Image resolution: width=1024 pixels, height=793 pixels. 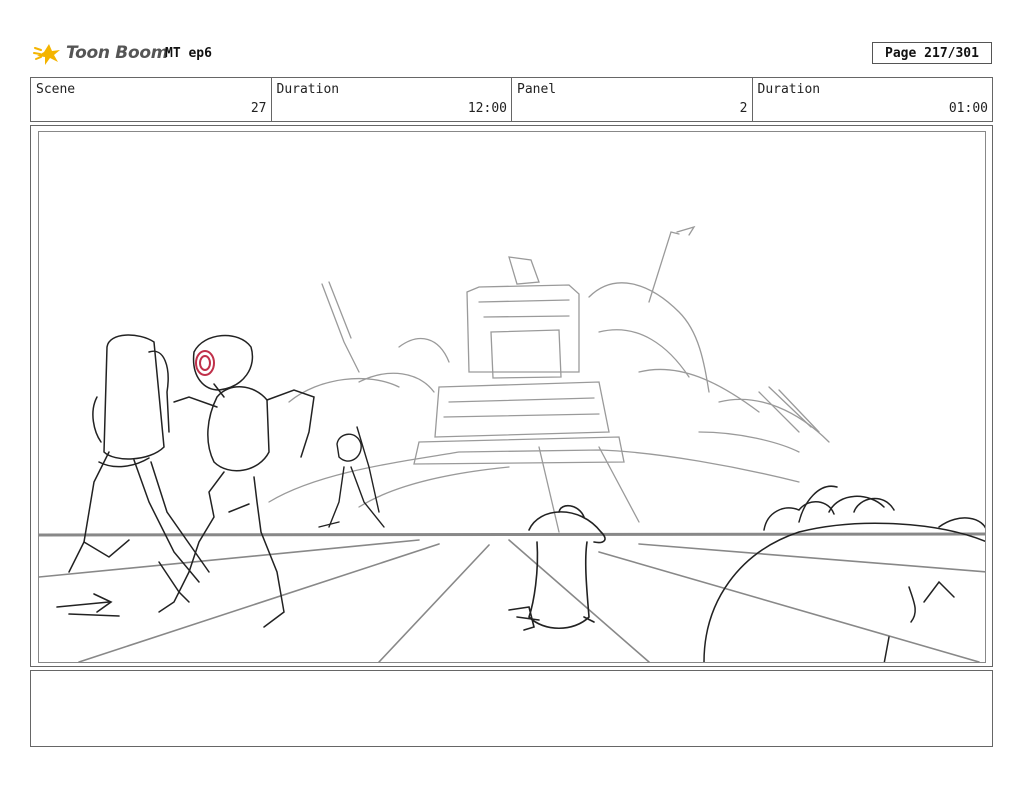 I want to click on toon-boom-logo: Toon Boom, so click(x=100, y=53).